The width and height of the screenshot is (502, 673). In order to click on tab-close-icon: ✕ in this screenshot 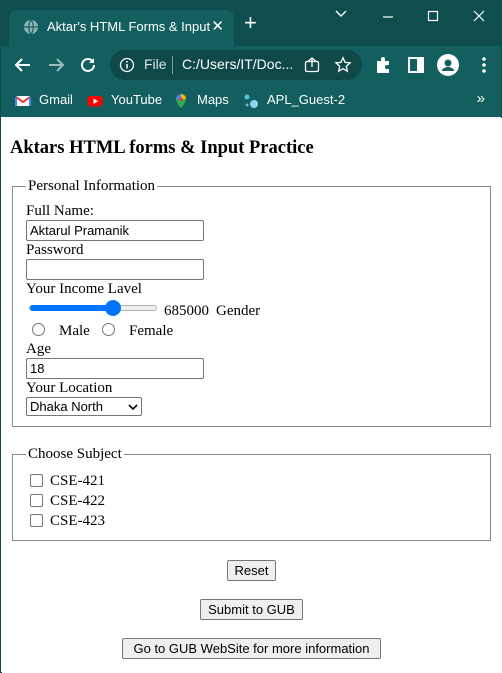, I will do `click(217, 26)`.